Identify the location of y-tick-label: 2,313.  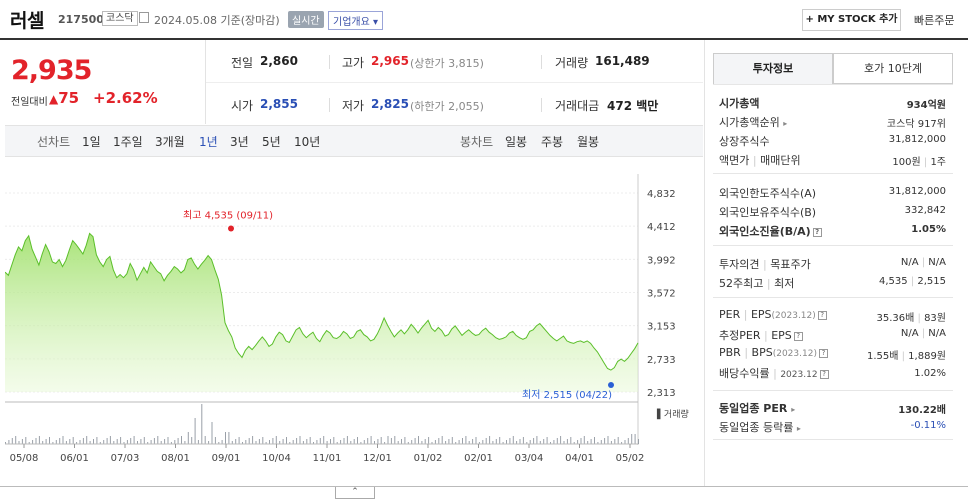
(661, 393).